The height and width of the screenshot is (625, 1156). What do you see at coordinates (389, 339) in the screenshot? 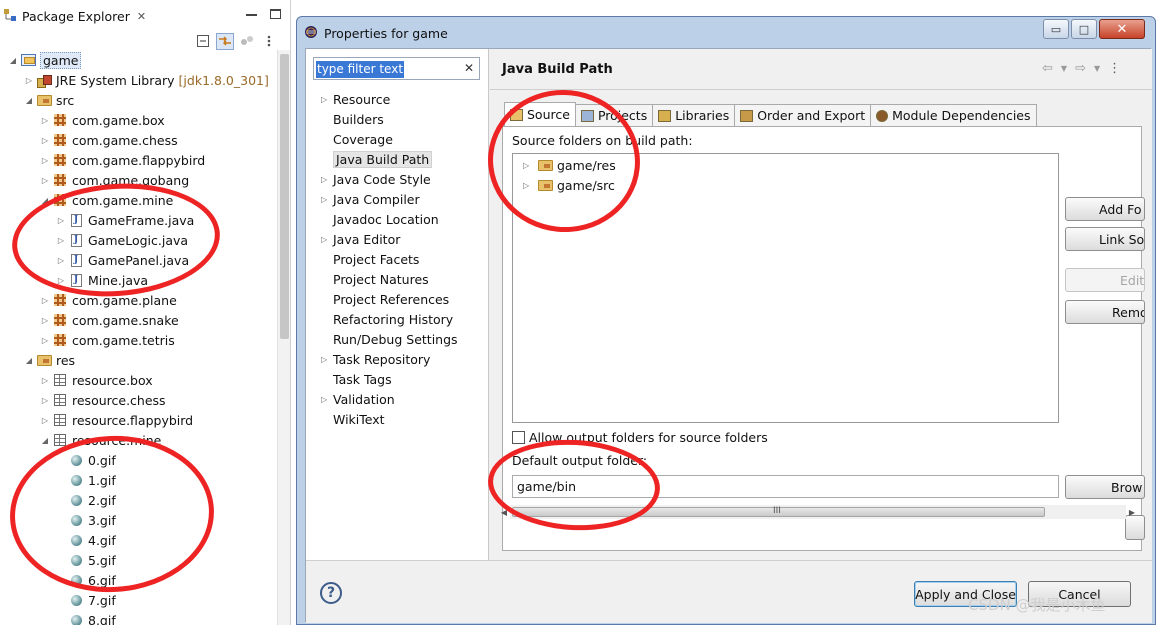
I see `nav-item: Run/Debug Settings` at bounding box center [389, 339].